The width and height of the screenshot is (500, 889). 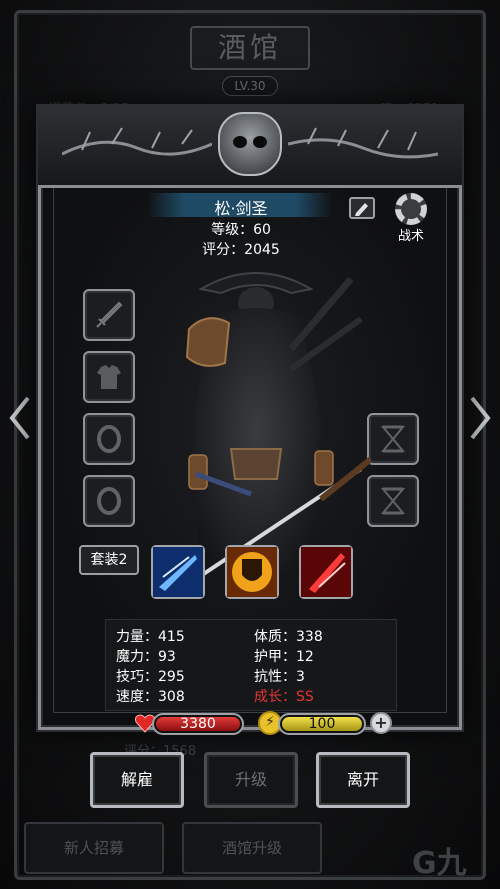 I want to click on hero-name: 松·剑圣, so click(x=241, y=208).